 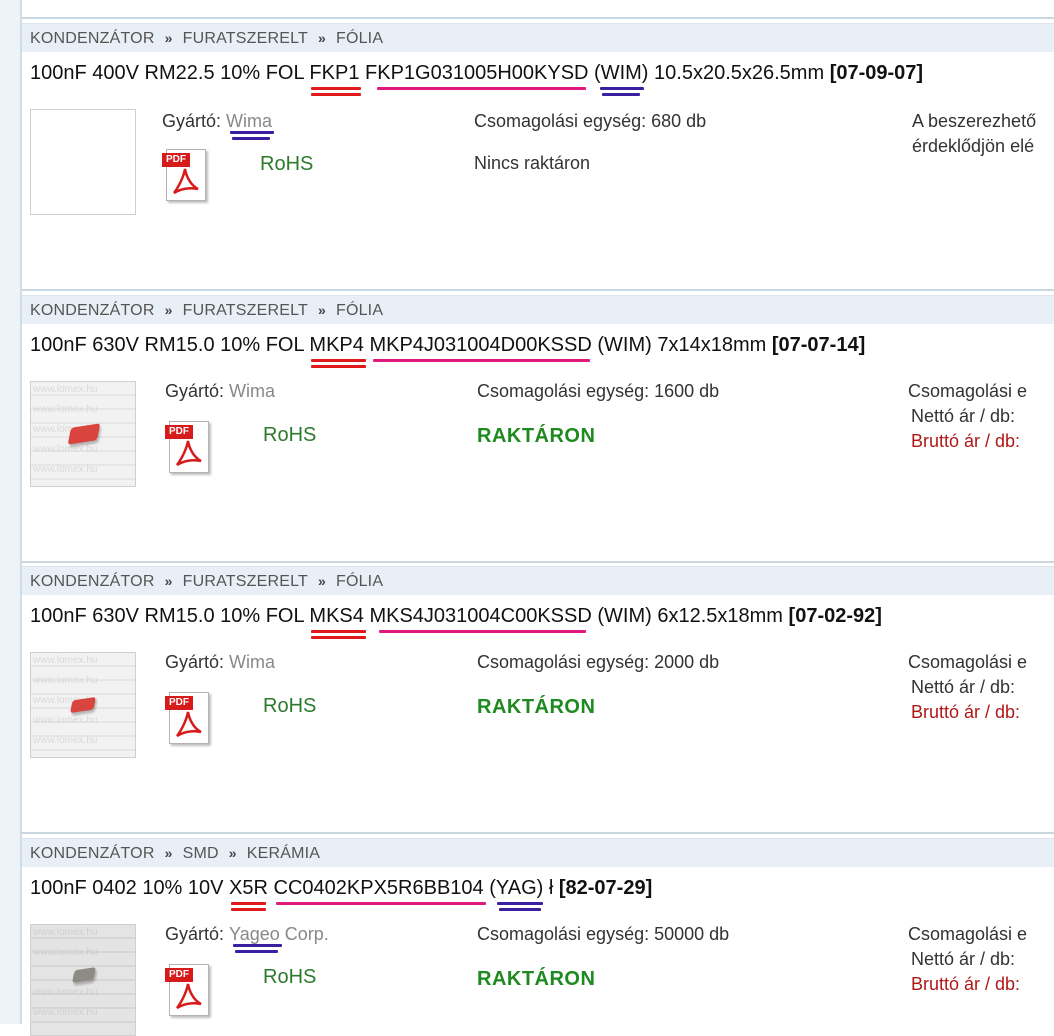 What do you see at coordinates (255, 938) in the screenshot?
I see `manufacturer-link: Yageo` at bounding box center [255, 938].